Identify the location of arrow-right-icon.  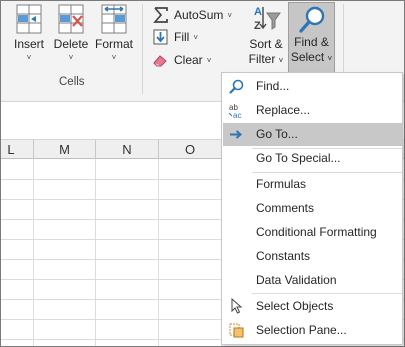
(236, 134).